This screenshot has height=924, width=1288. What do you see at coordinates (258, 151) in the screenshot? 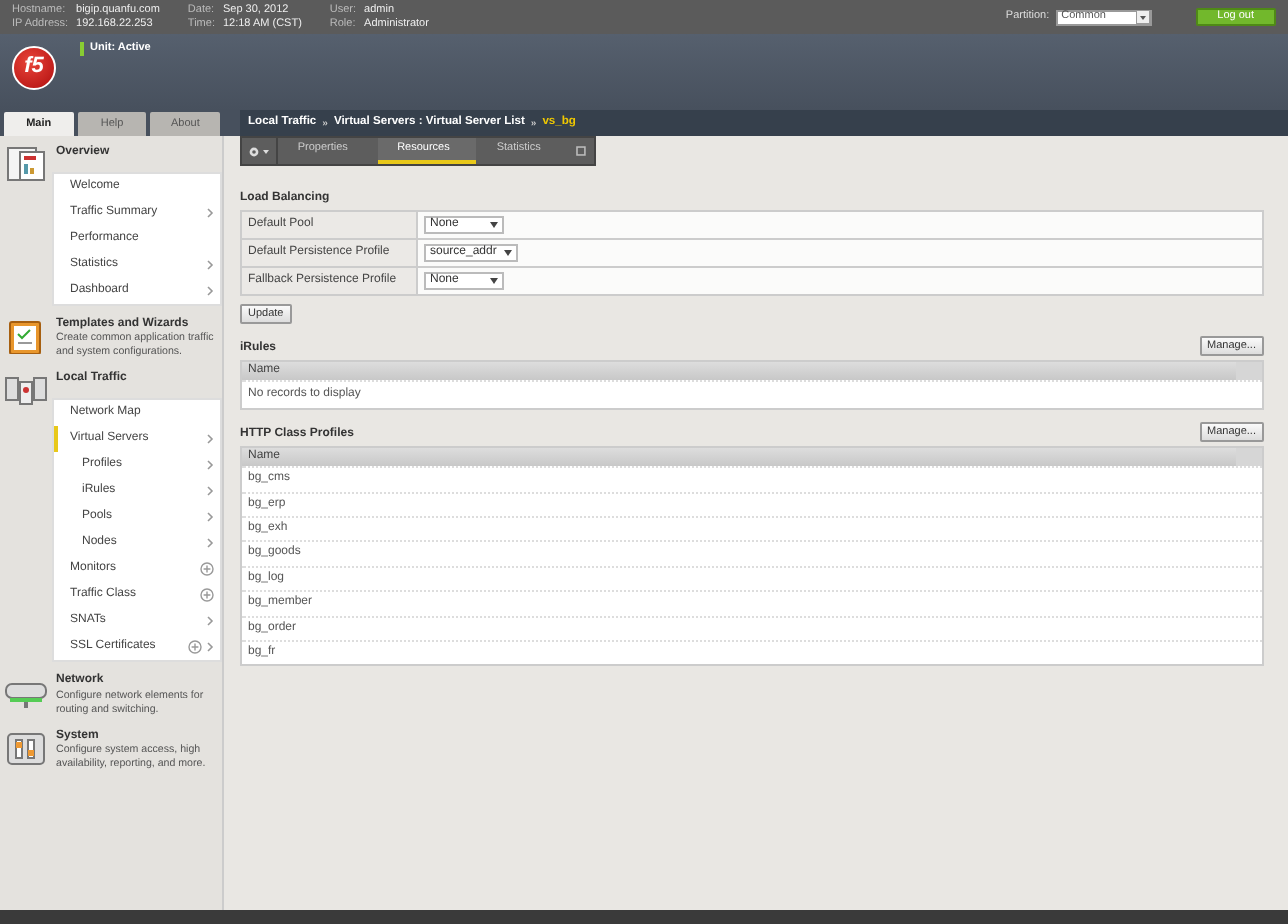
I see `gear-icon` at bounding box center [258, 151].